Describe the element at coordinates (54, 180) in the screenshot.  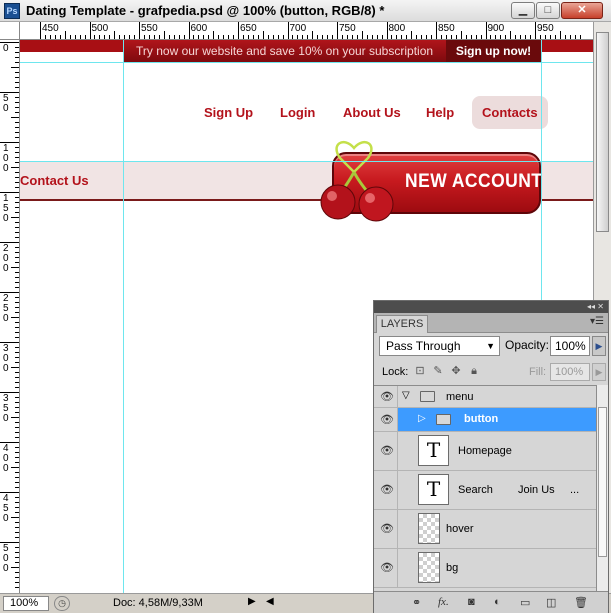
I see `contact-us-label: Contact Us` at that location.